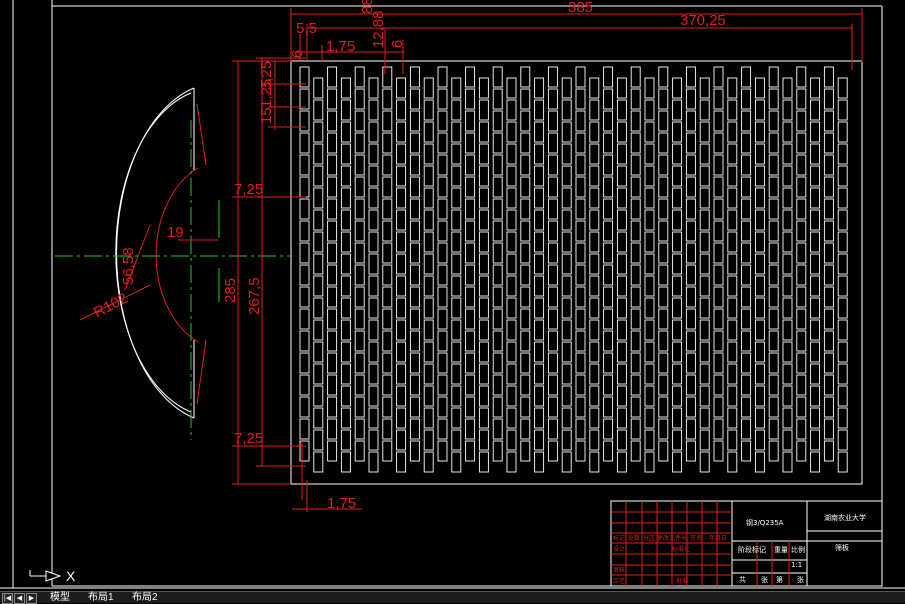  What do you see at coordinates (31, 598) in the screenshot?
I see `next-tab-arrow-icon: ▶` at bounding box center [31, 598].